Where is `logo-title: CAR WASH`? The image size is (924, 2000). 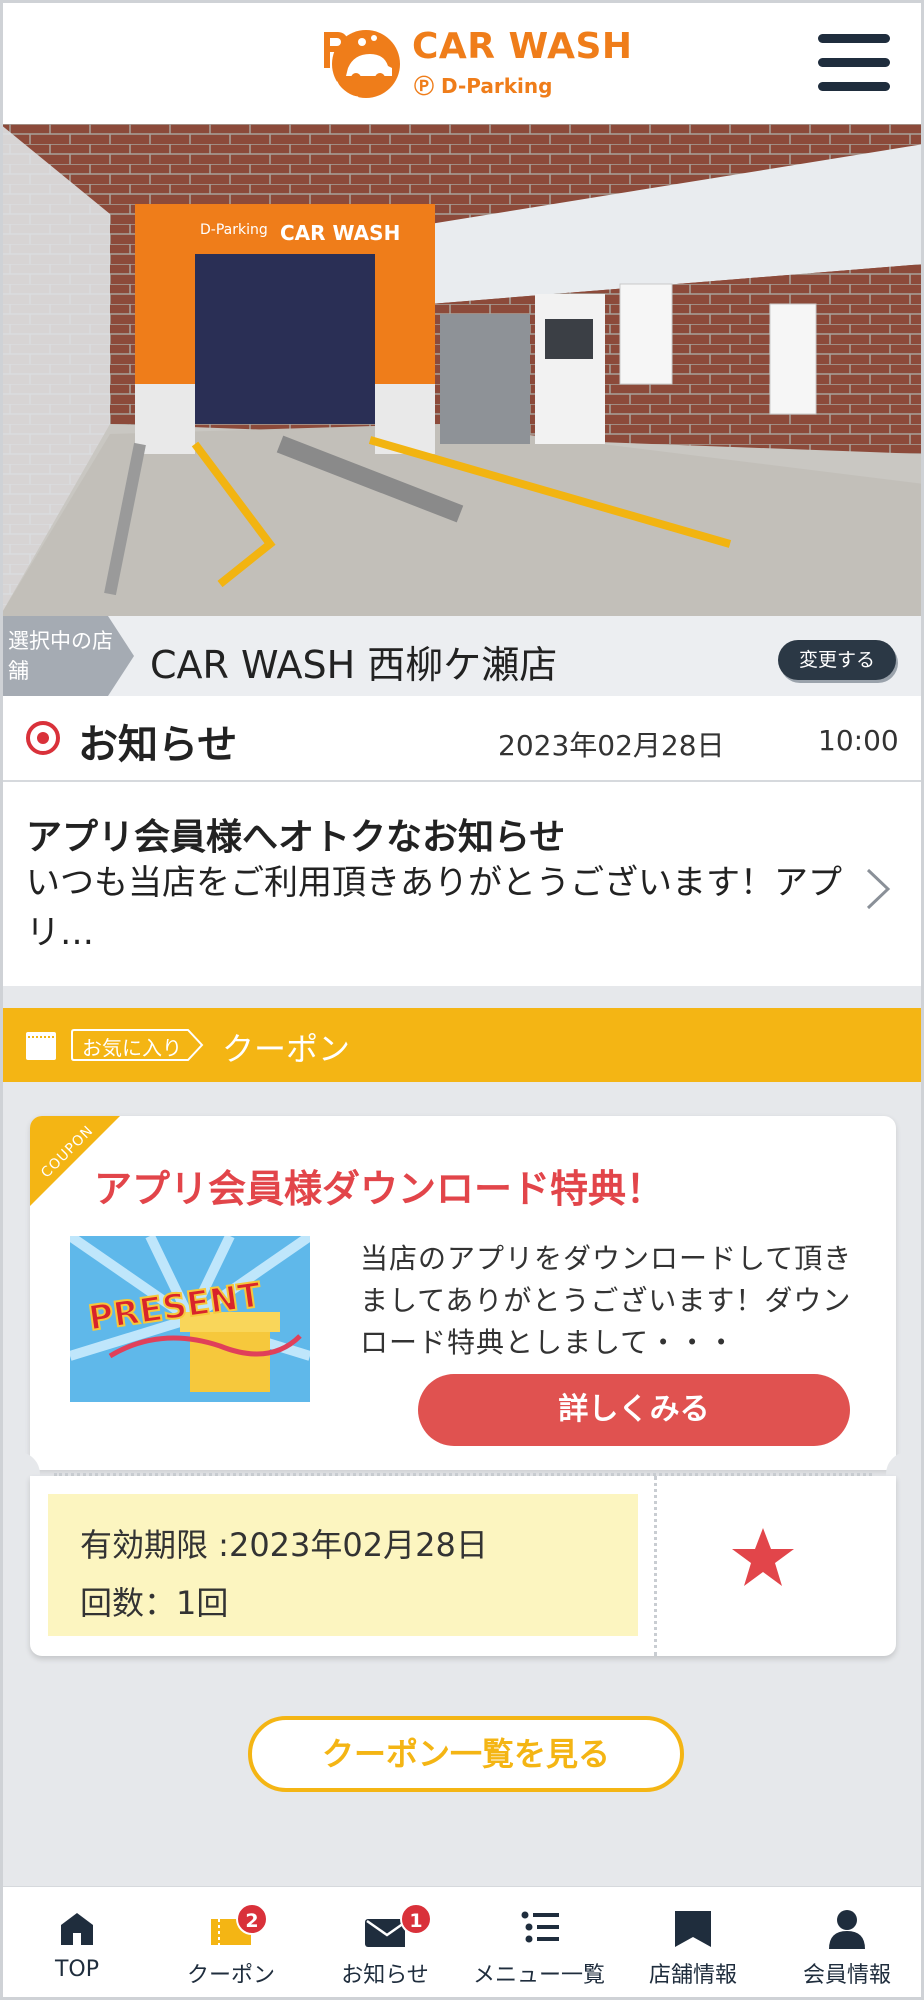 logo-title: CAR WASH is located at coordinates (522, 46).